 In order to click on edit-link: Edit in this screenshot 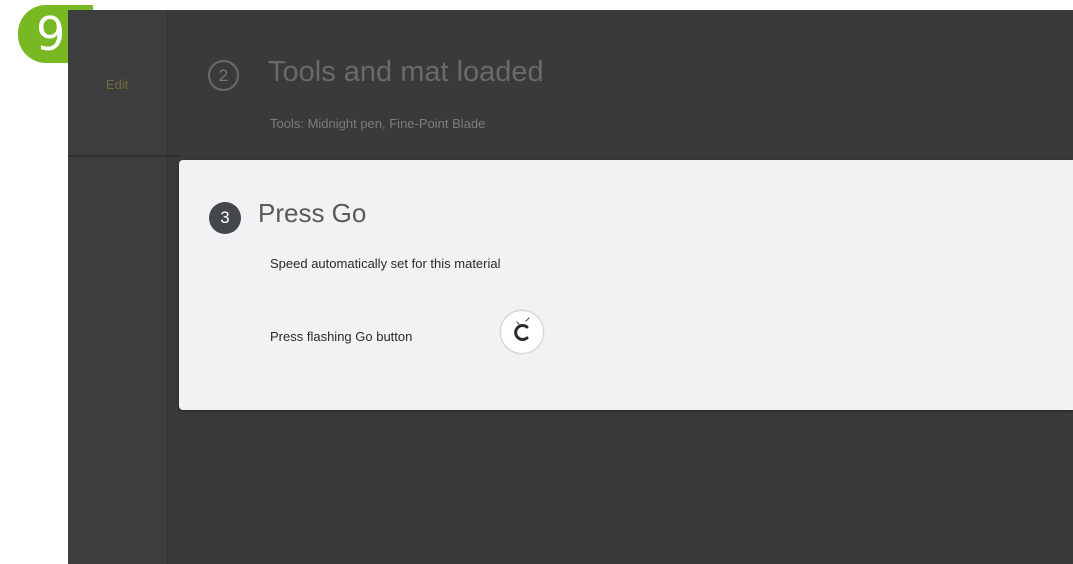, I will do `click(117, 84)`.